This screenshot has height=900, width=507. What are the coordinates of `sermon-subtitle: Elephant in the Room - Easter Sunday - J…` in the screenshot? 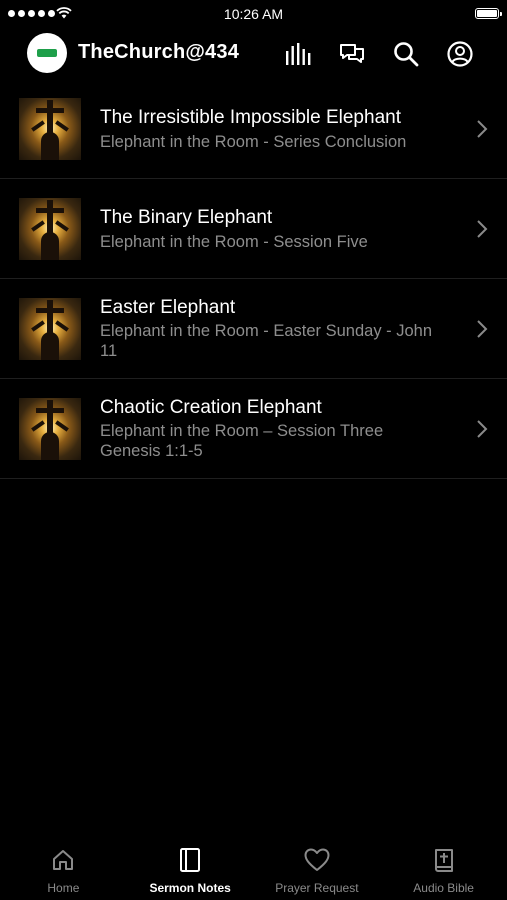 It's located at (266, 341).